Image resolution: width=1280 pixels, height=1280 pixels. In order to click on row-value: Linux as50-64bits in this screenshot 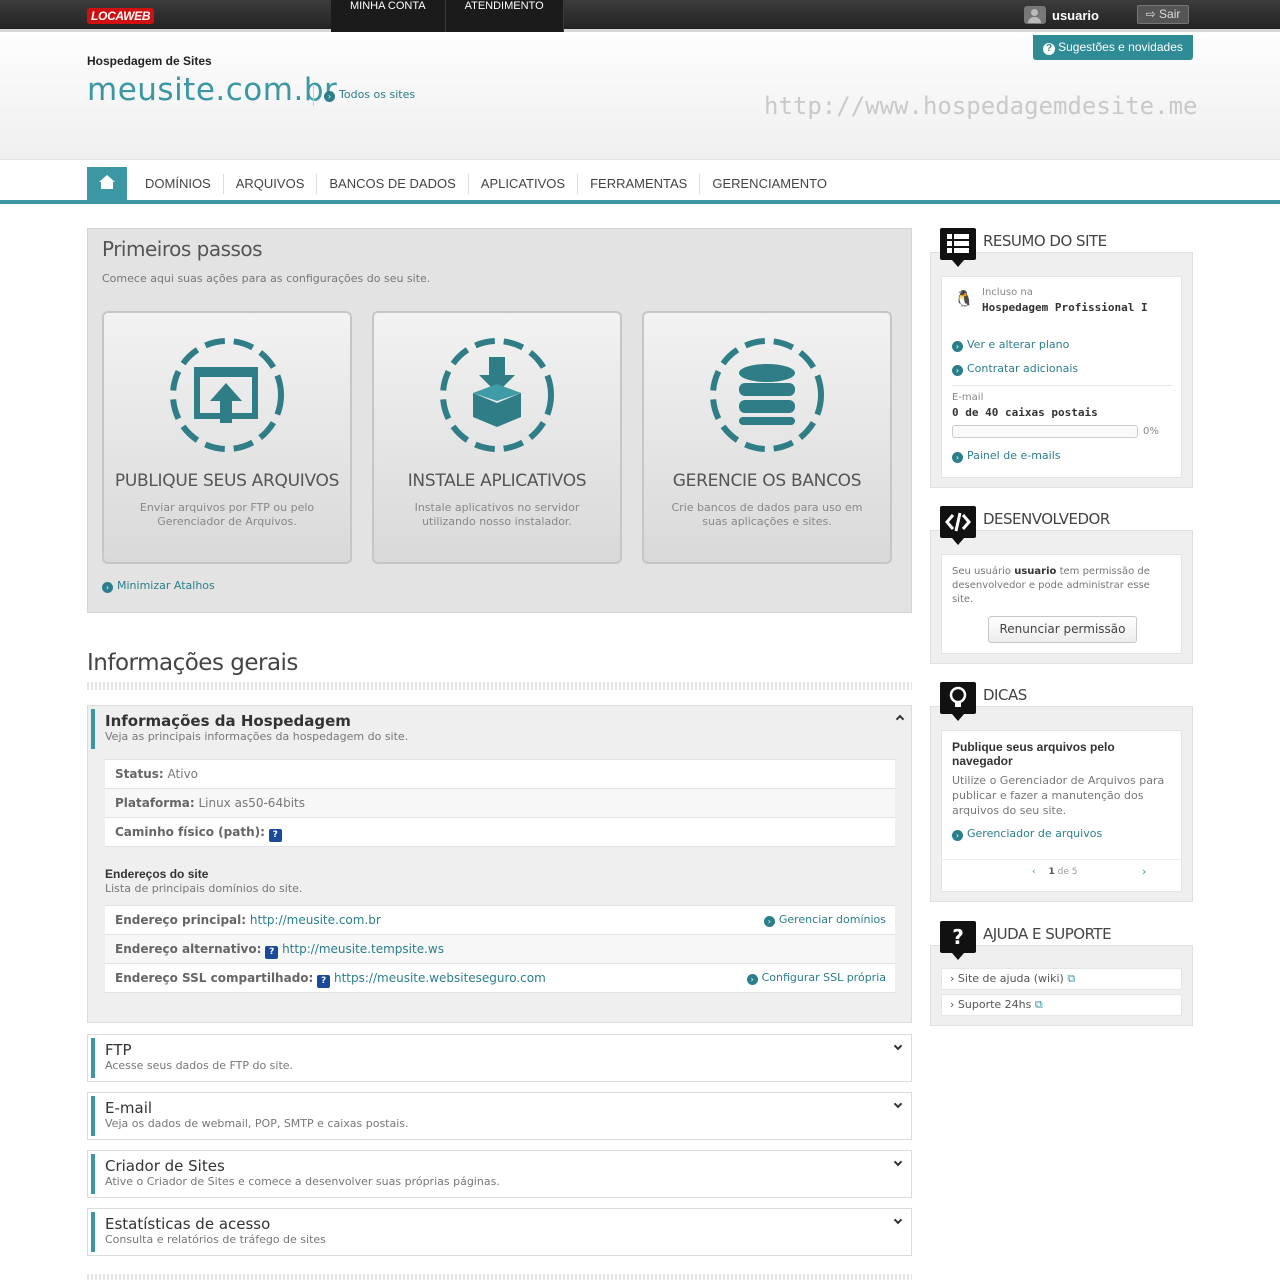, I will do `click(251, 803)`.